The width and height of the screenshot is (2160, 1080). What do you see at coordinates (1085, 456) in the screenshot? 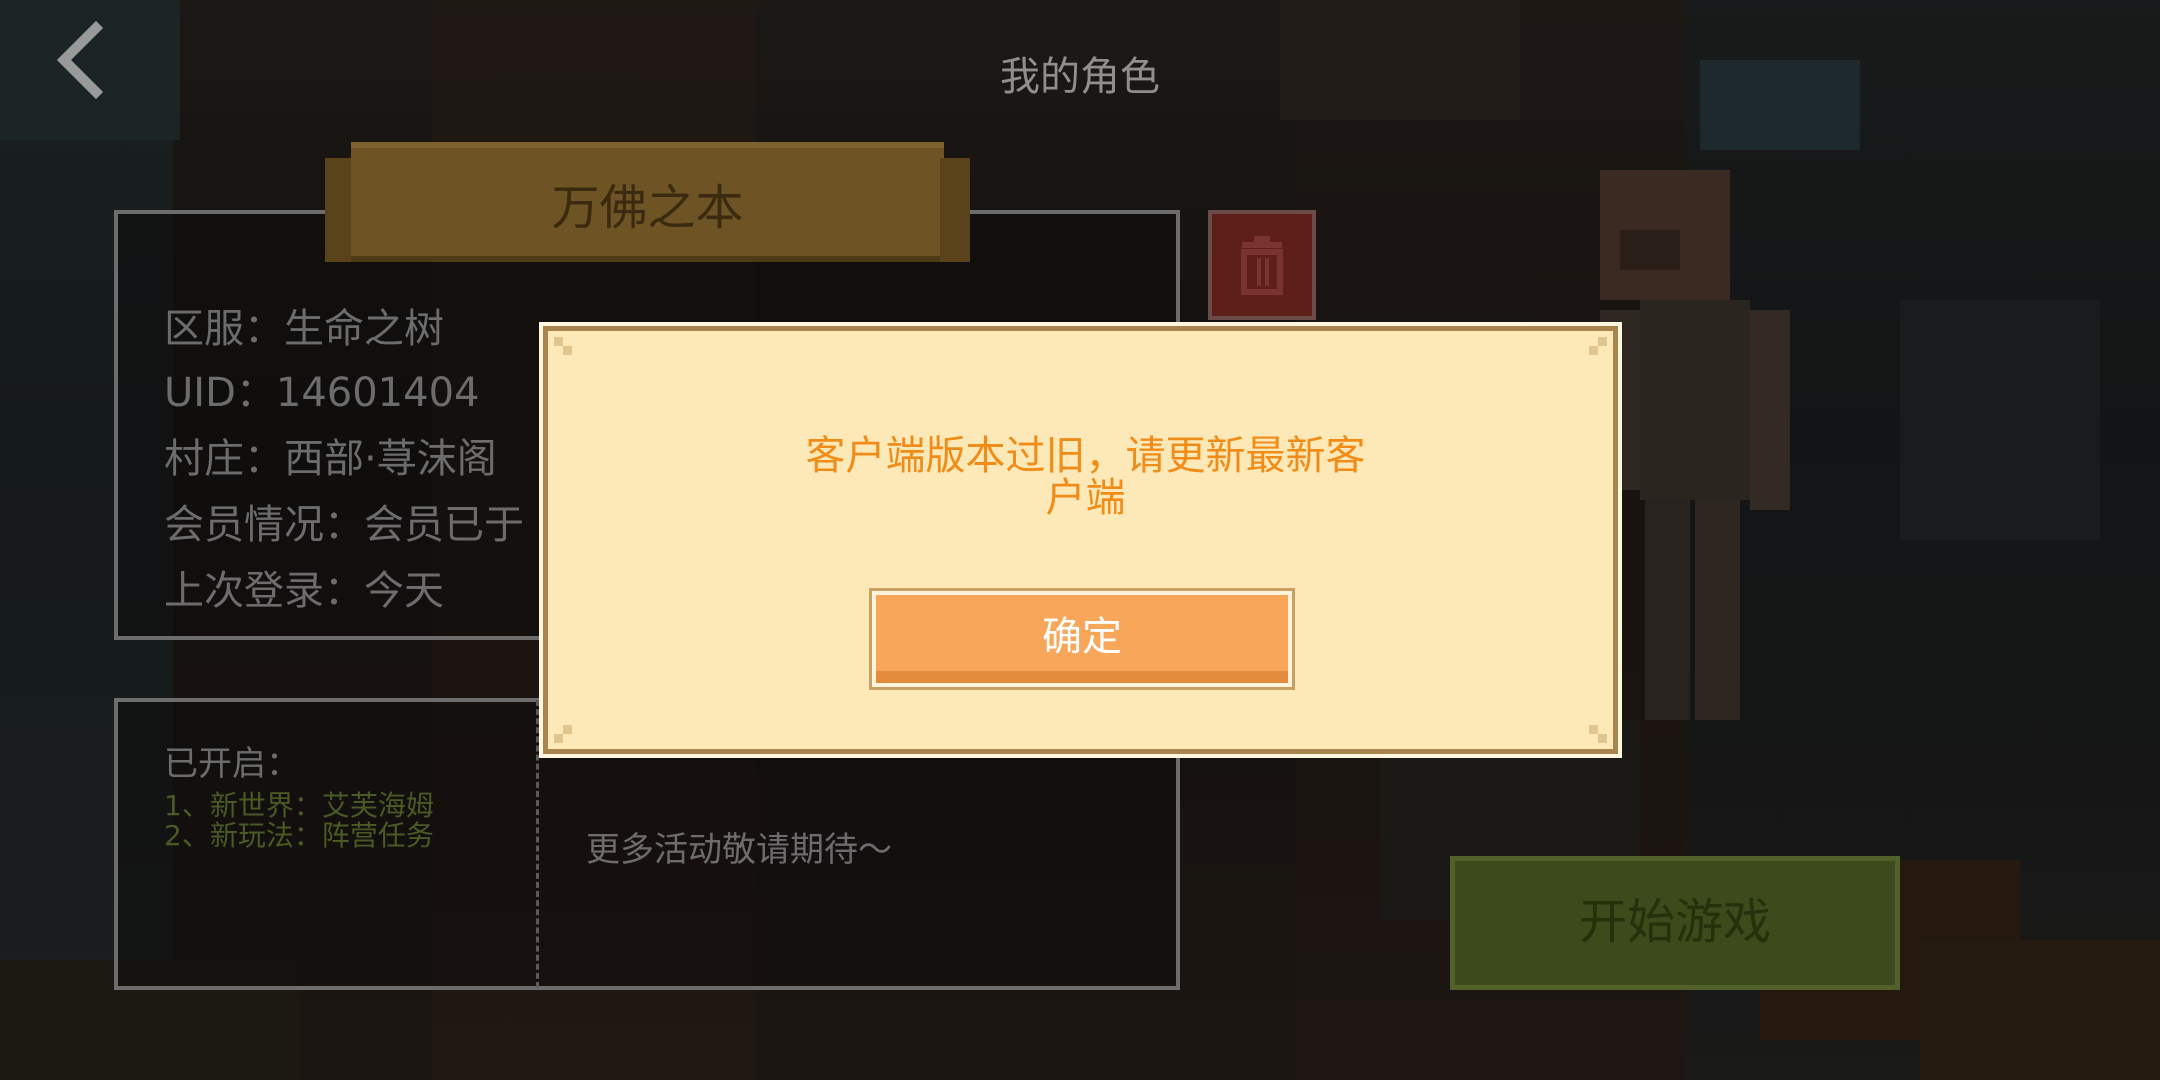
I see `dialog-message-line: 客户端版本过旧，请更新最新客` at bounding box center [1085, 456].